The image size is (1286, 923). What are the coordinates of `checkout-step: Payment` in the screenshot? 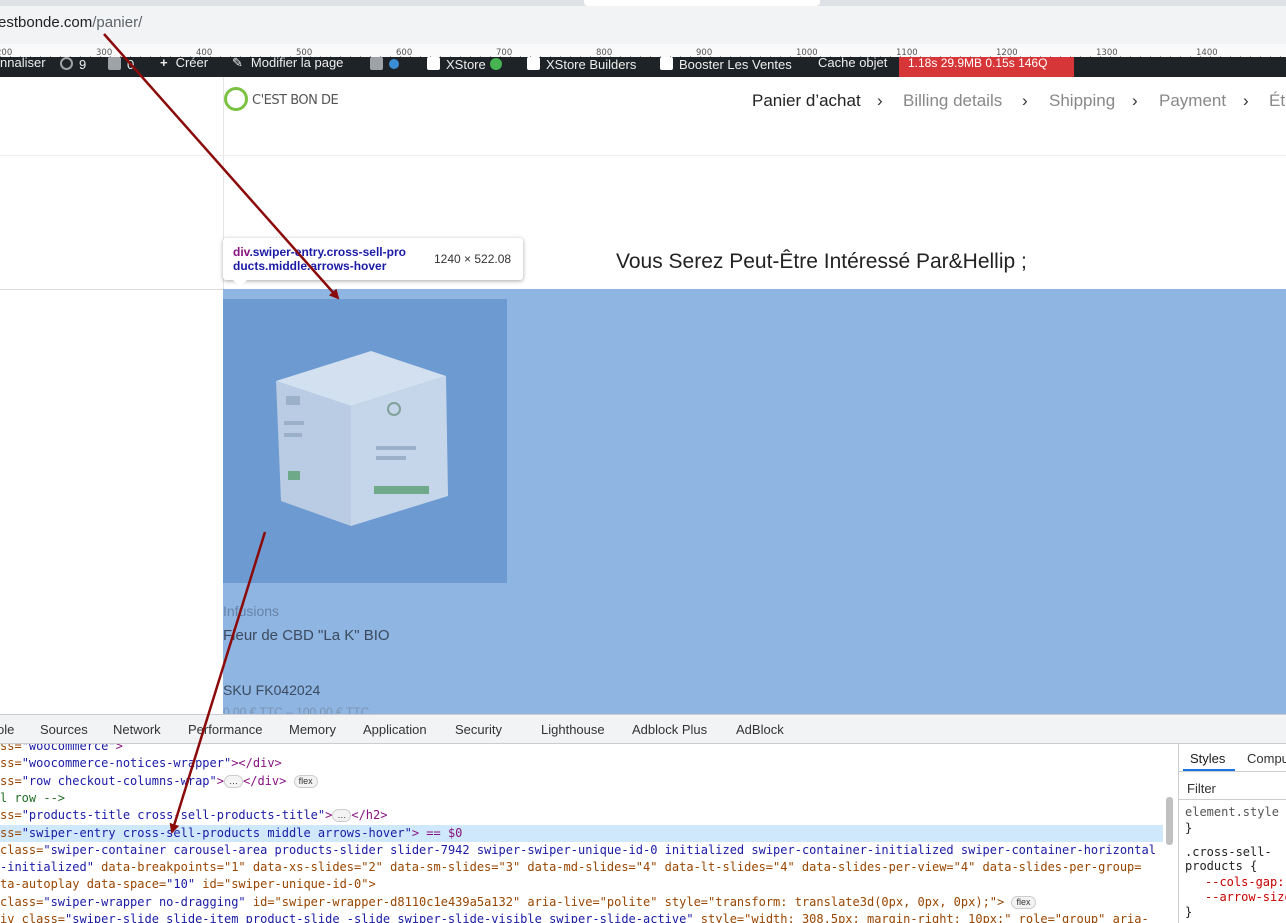 It's located at (1192, 101).